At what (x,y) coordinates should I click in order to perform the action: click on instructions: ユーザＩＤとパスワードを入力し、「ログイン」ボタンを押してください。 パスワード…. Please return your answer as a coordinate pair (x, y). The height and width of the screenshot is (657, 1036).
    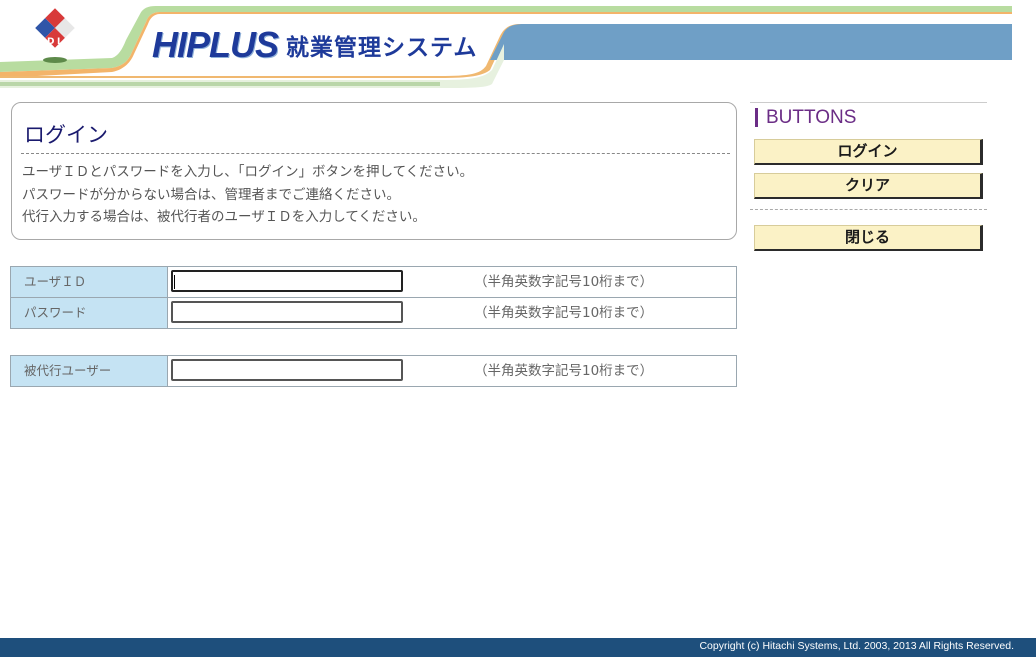
    Looking at the image, I should click on (247, 195).